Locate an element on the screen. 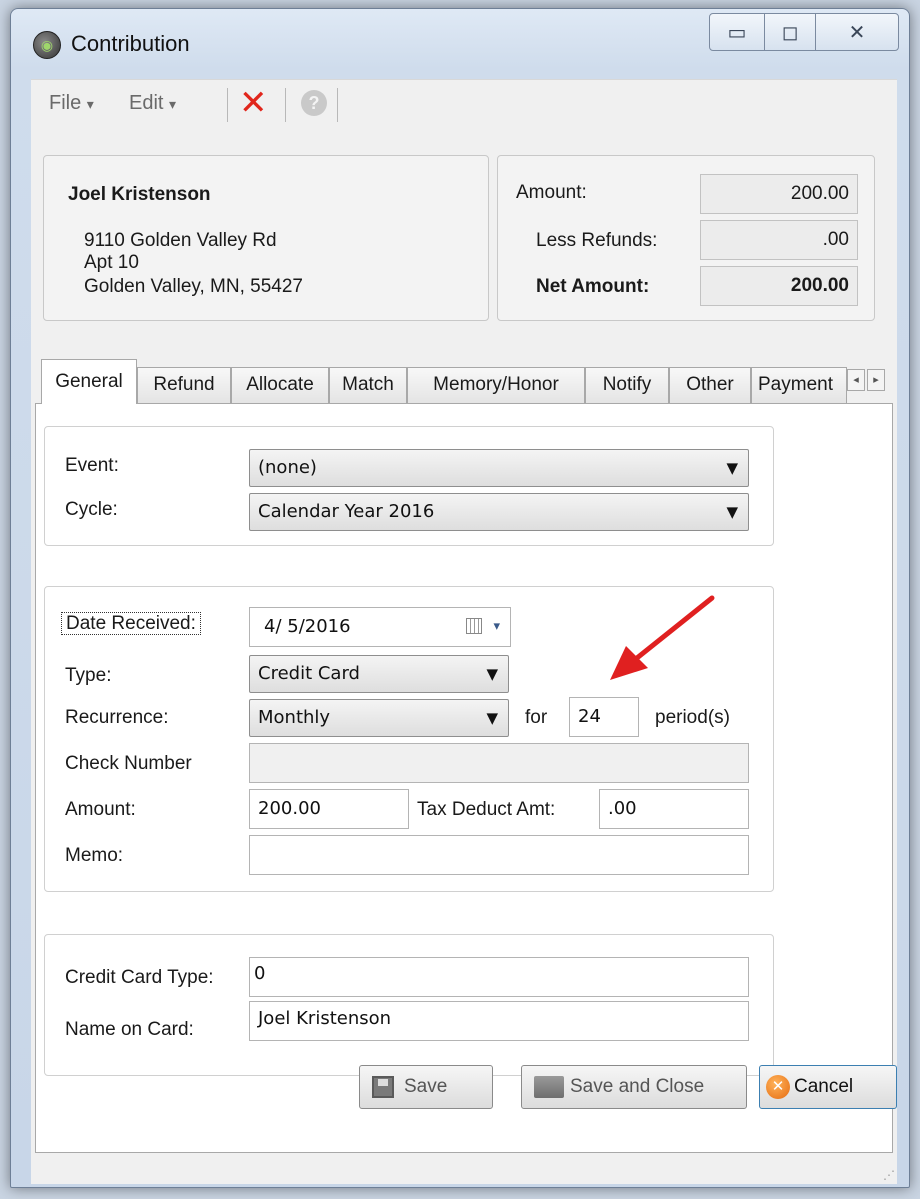 This screenshot has width=920, height=1199. date-received-text: Date Received: is located at coordinates (131, 623).